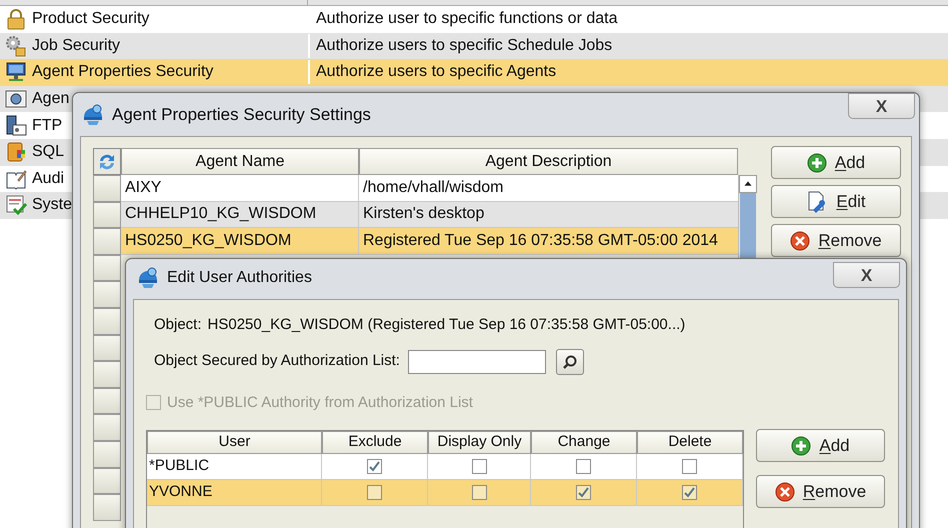  I want to click on column-header: Delete, so click(690, 442).